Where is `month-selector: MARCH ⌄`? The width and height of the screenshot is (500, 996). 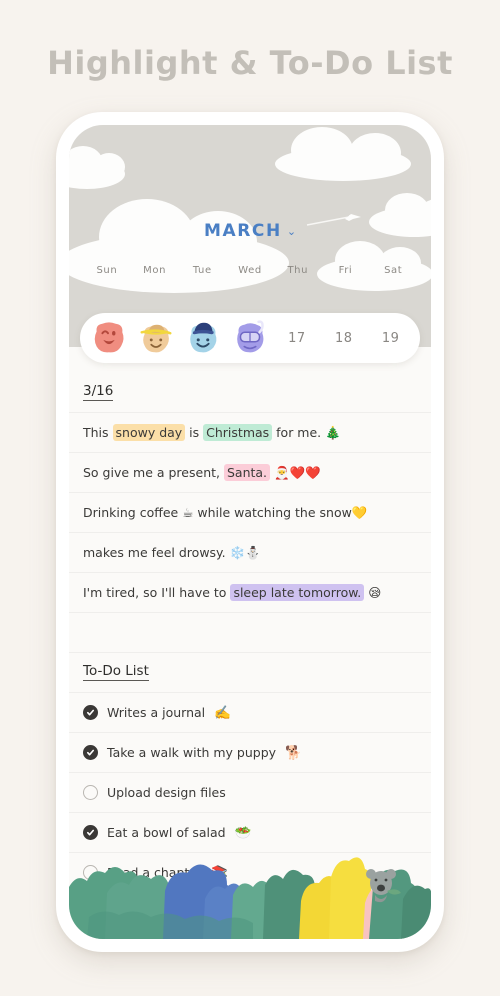 month-selector: MARCH ⌄ is located at coordinates (250, 231).